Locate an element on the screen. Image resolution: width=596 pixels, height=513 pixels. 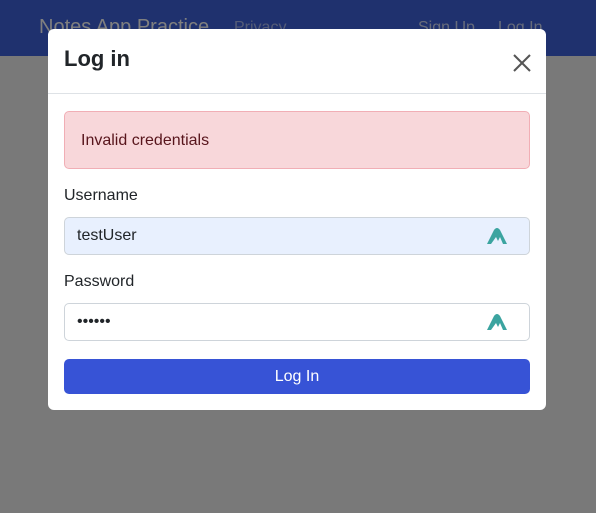
password-label: Password is located at coordinates (99, 281).